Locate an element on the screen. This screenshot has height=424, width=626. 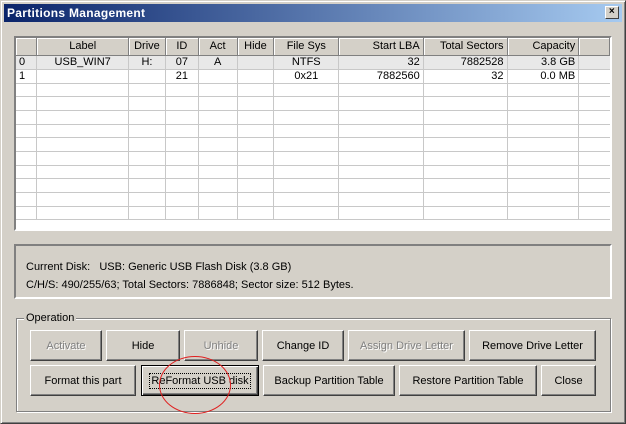
remove-drive-letter-button: Remove Drive Letter is located at coordinates (532, 345).